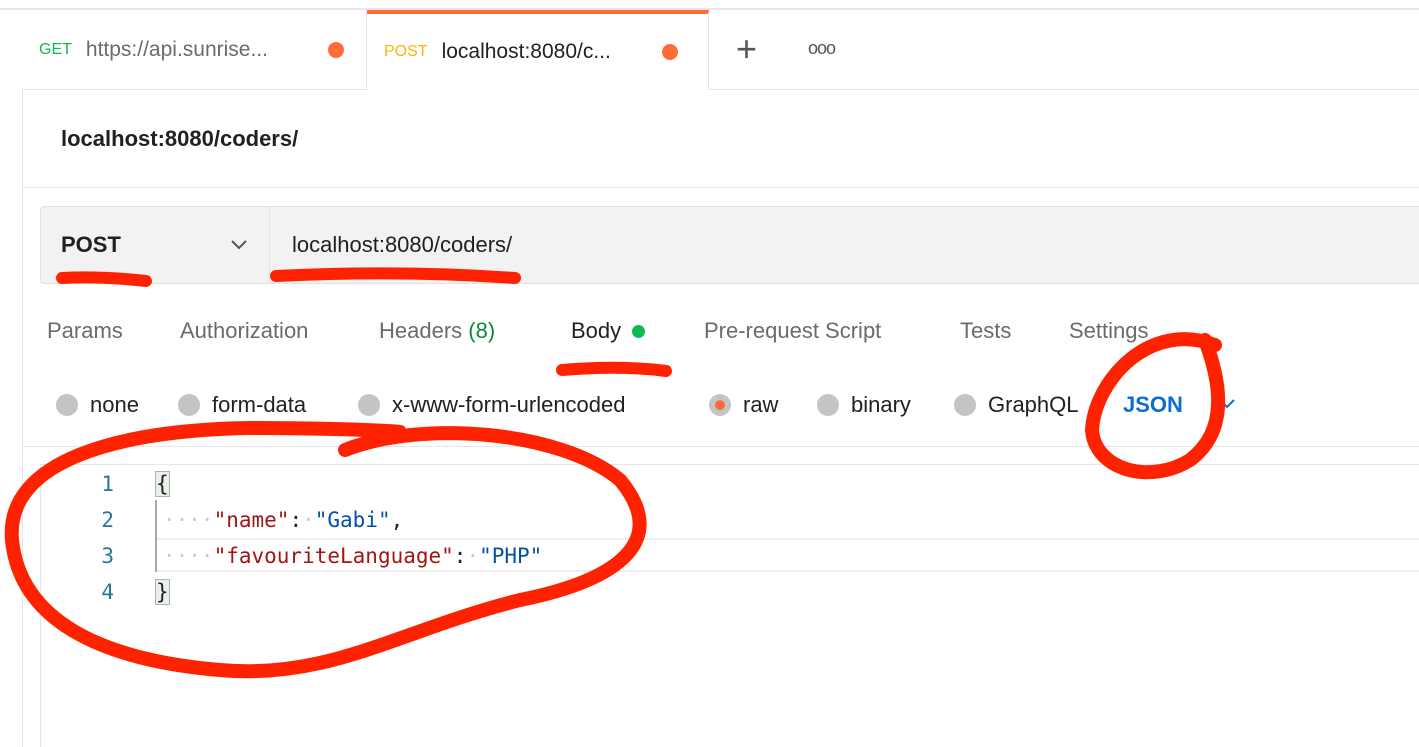  I want to click on tab-params: Params, so click(85, 331).